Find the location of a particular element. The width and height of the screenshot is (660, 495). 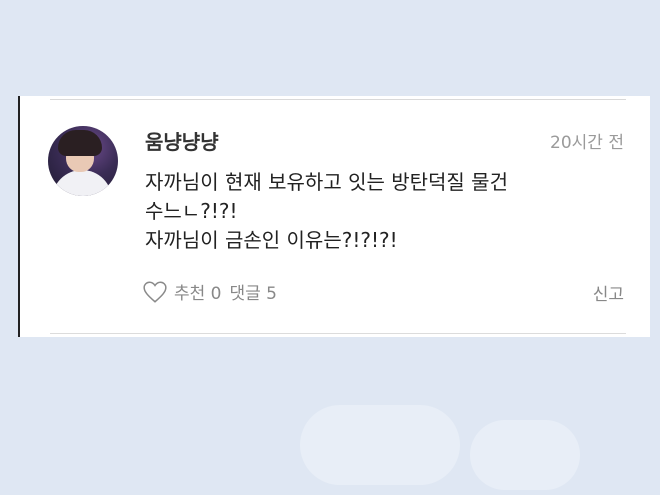

reply-count-button: 댓글 5 is located at coordinates (254, 291).